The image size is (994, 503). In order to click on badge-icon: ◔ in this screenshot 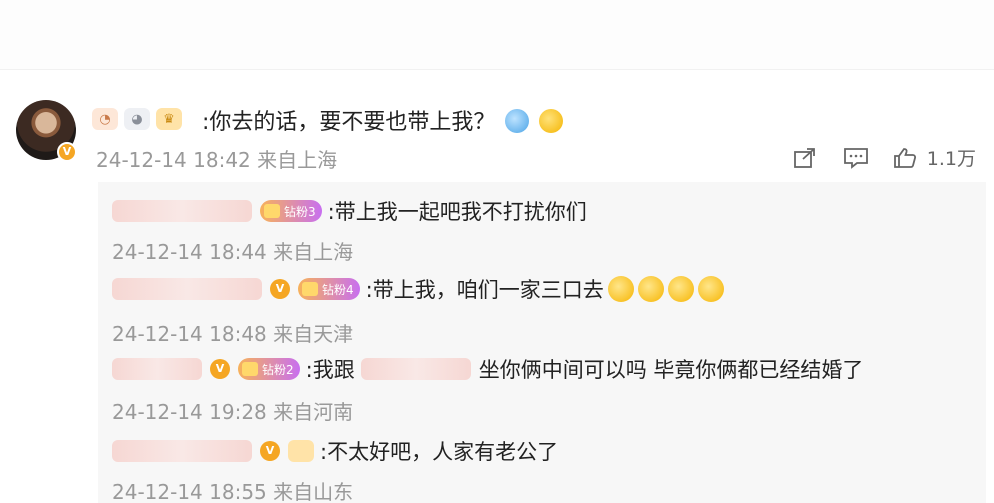, I will do `click(105, 119)`.